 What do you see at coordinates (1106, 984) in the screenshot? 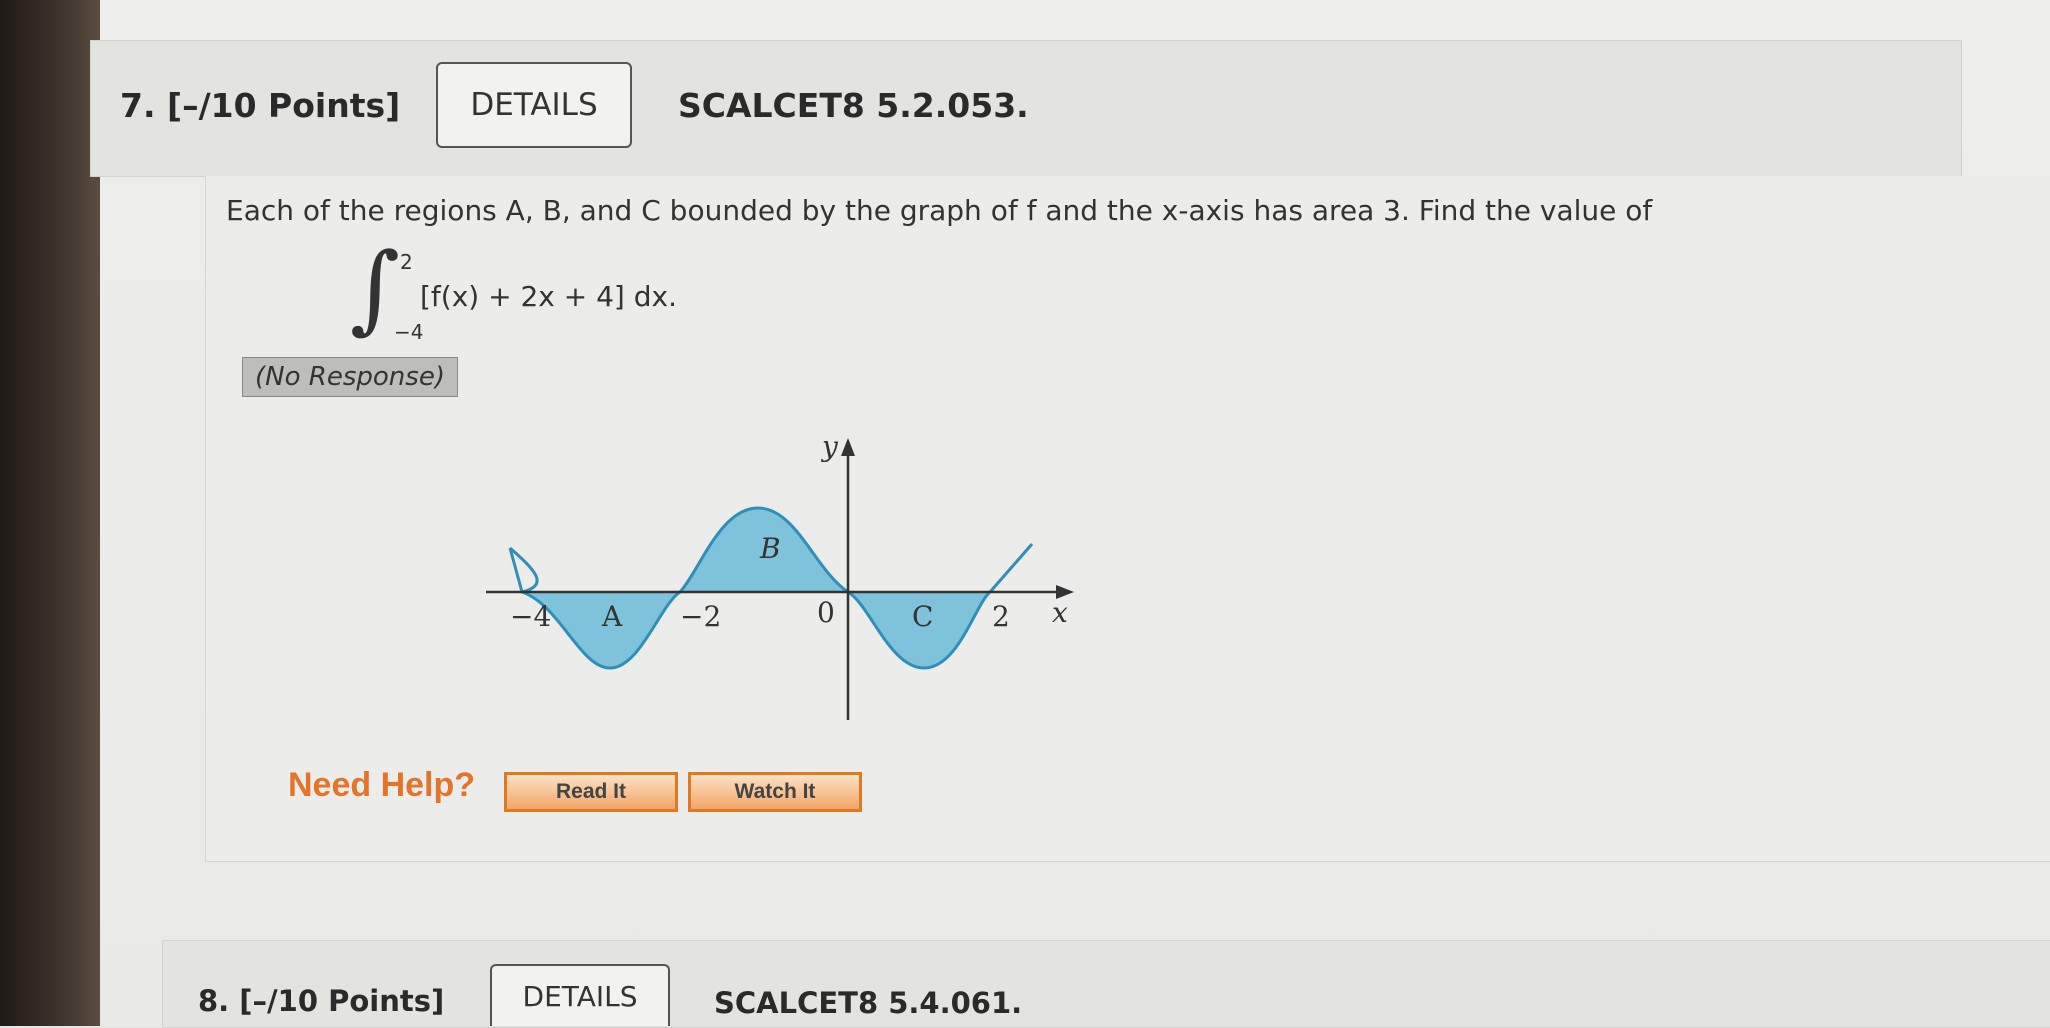
I see `question-8-header` at bounding box center [1106, 984].